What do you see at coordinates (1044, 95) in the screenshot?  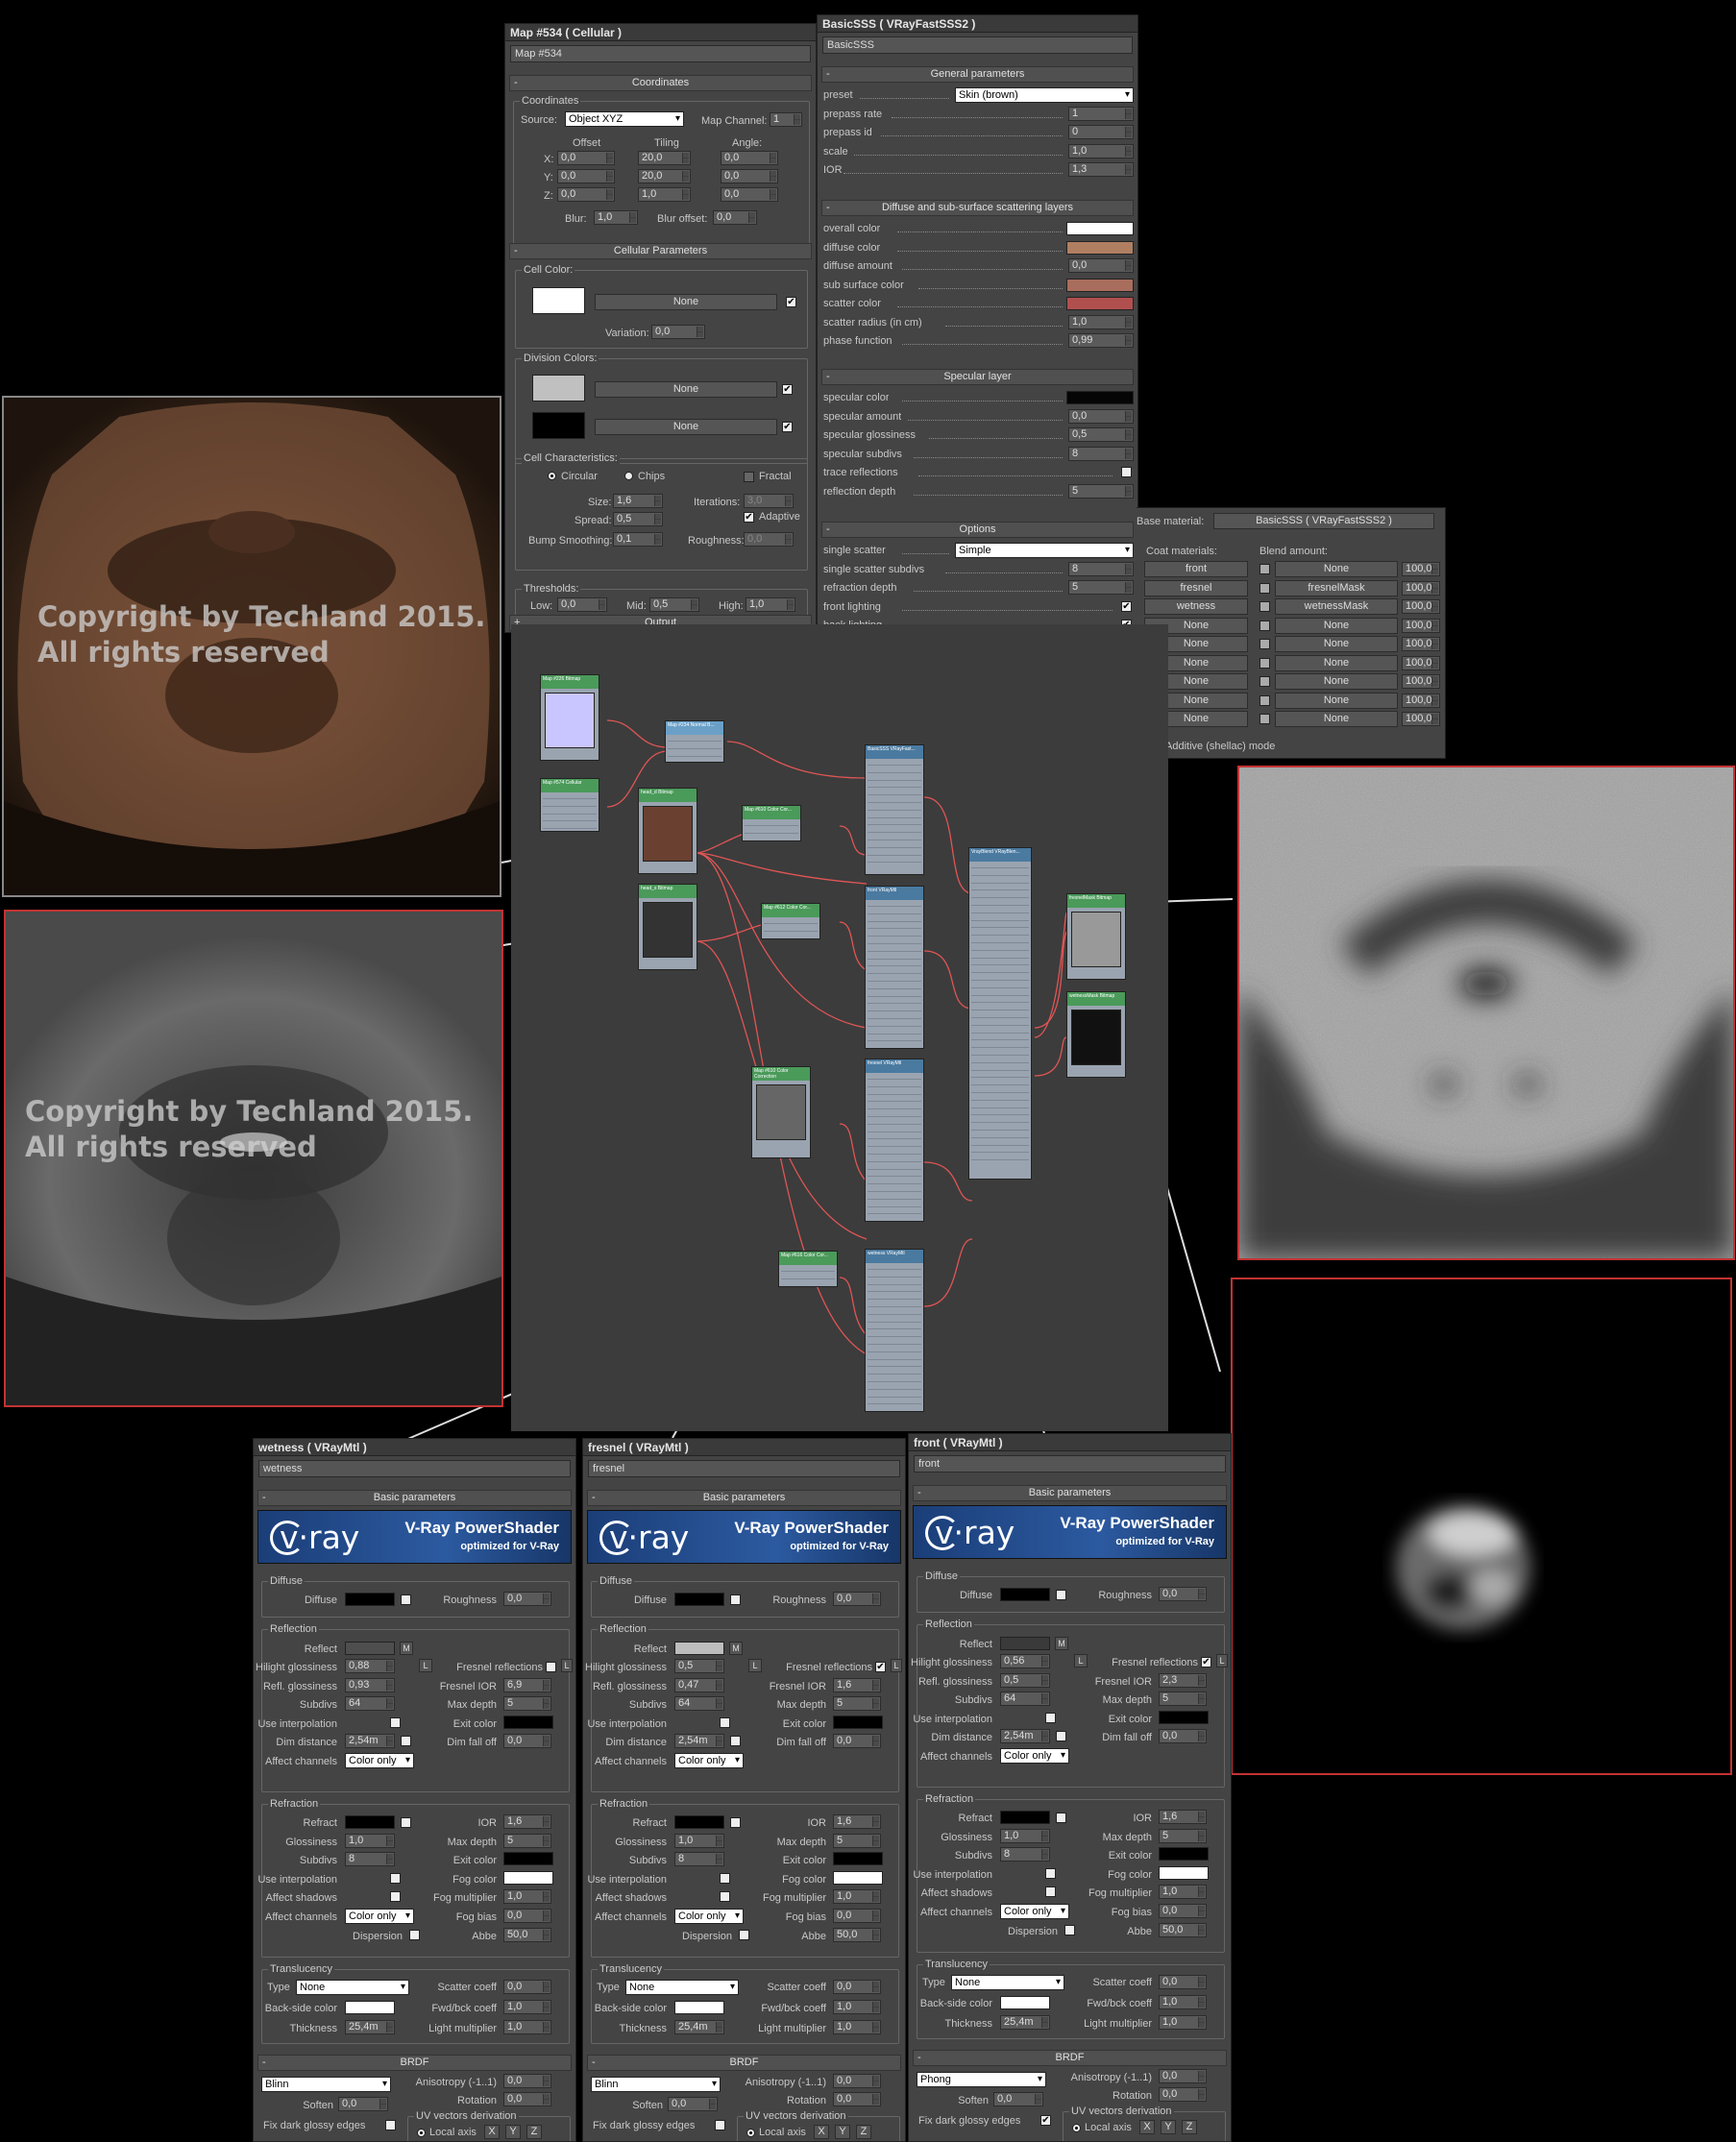 I see `sss-dropdown: Skin (brown)` at bounding box center [1044, 95].